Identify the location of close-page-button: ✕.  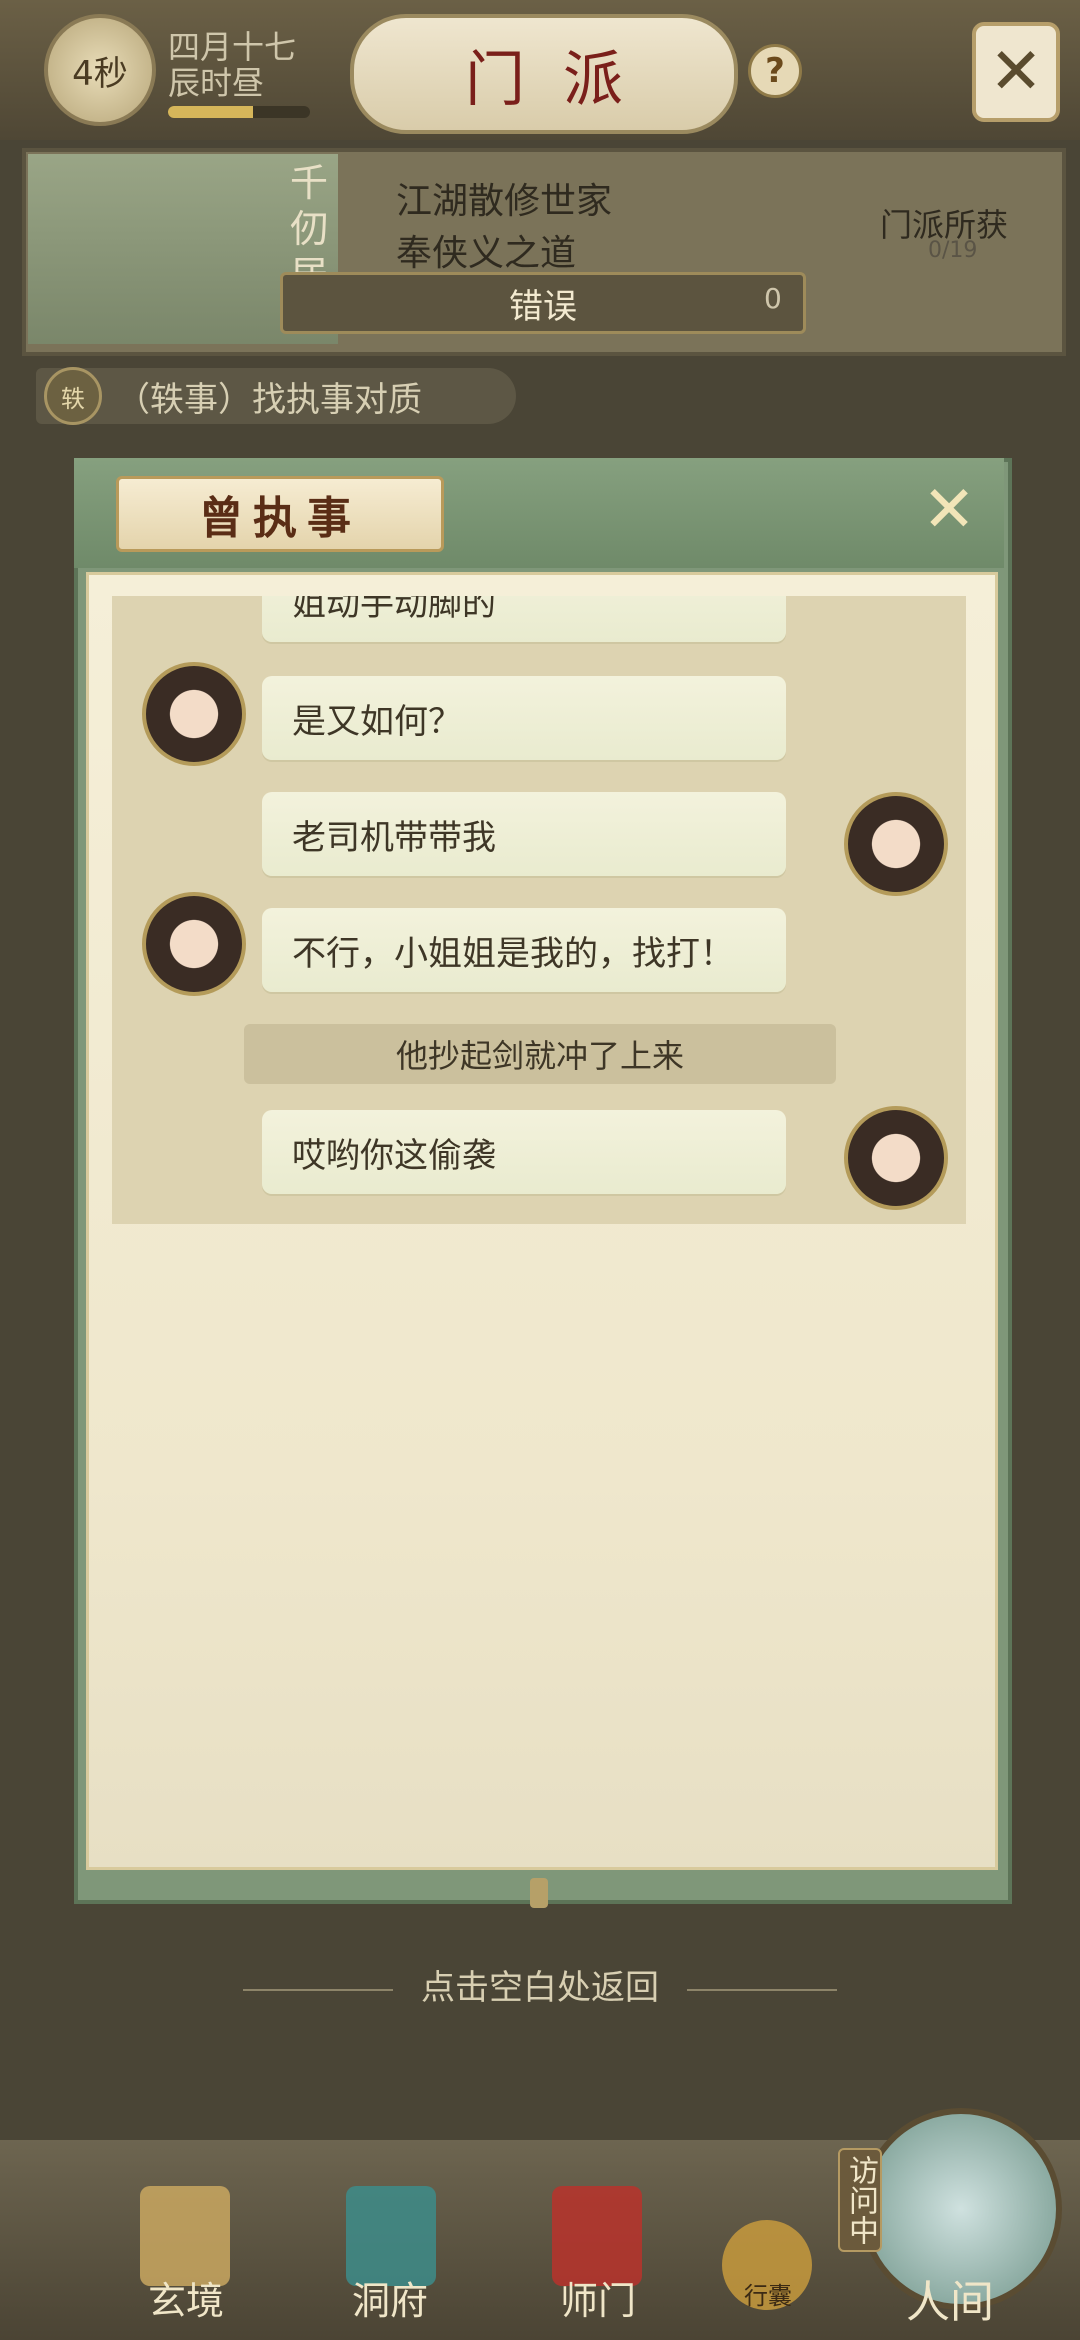
(1016, 72).